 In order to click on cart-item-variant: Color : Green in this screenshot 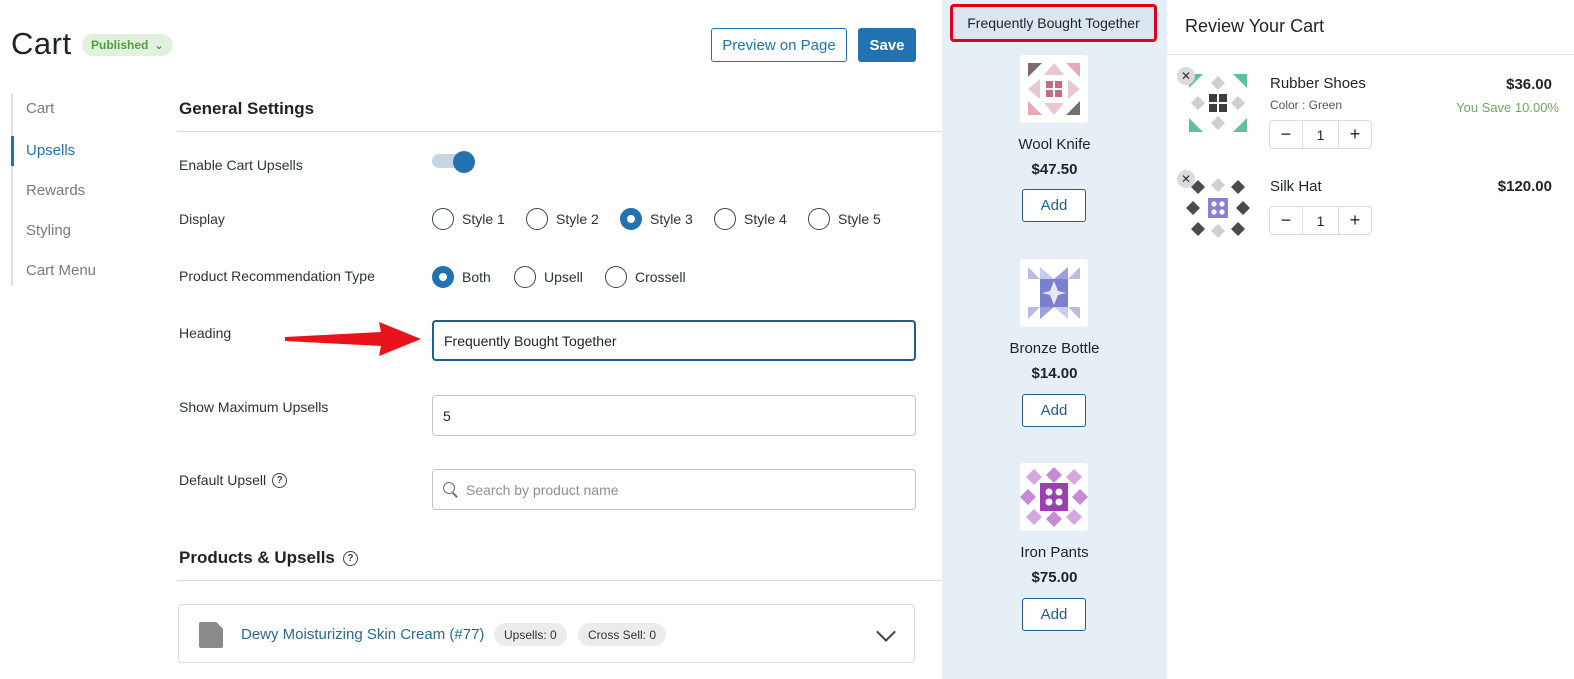, I will do `click(1306, 105)`.